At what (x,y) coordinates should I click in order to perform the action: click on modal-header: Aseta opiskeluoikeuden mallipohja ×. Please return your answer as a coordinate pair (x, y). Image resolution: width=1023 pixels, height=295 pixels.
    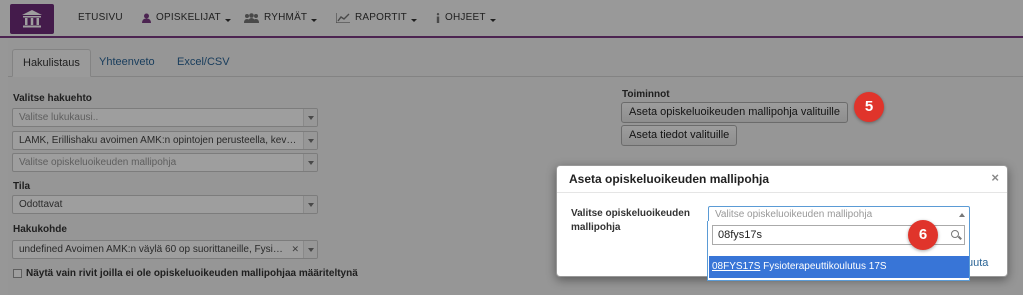
    Looking at the image, I should click on (782, 179).